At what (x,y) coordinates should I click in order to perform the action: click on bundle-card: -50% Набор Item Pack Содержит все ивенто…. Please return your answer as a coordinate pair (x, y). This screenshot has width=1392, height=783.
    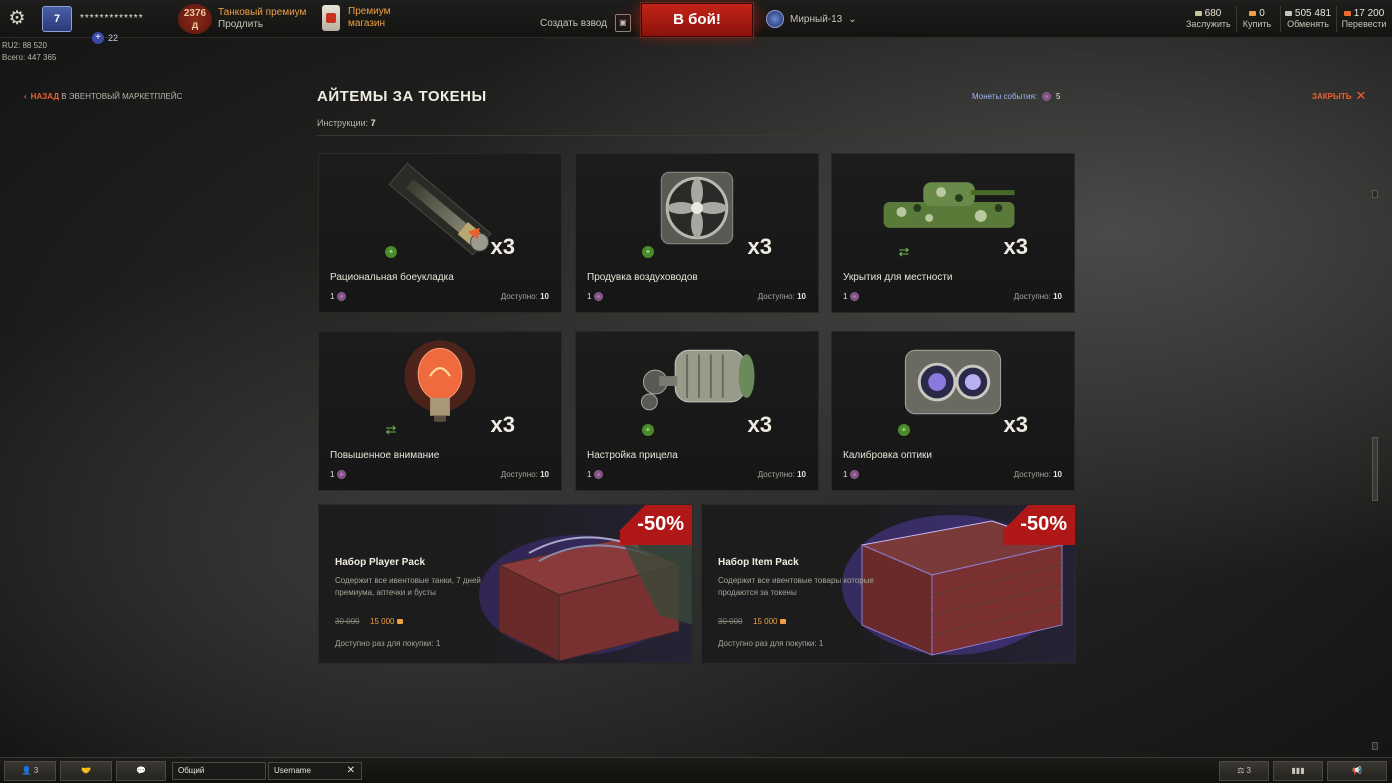
    Looking at the image, I should click on (888, 584).